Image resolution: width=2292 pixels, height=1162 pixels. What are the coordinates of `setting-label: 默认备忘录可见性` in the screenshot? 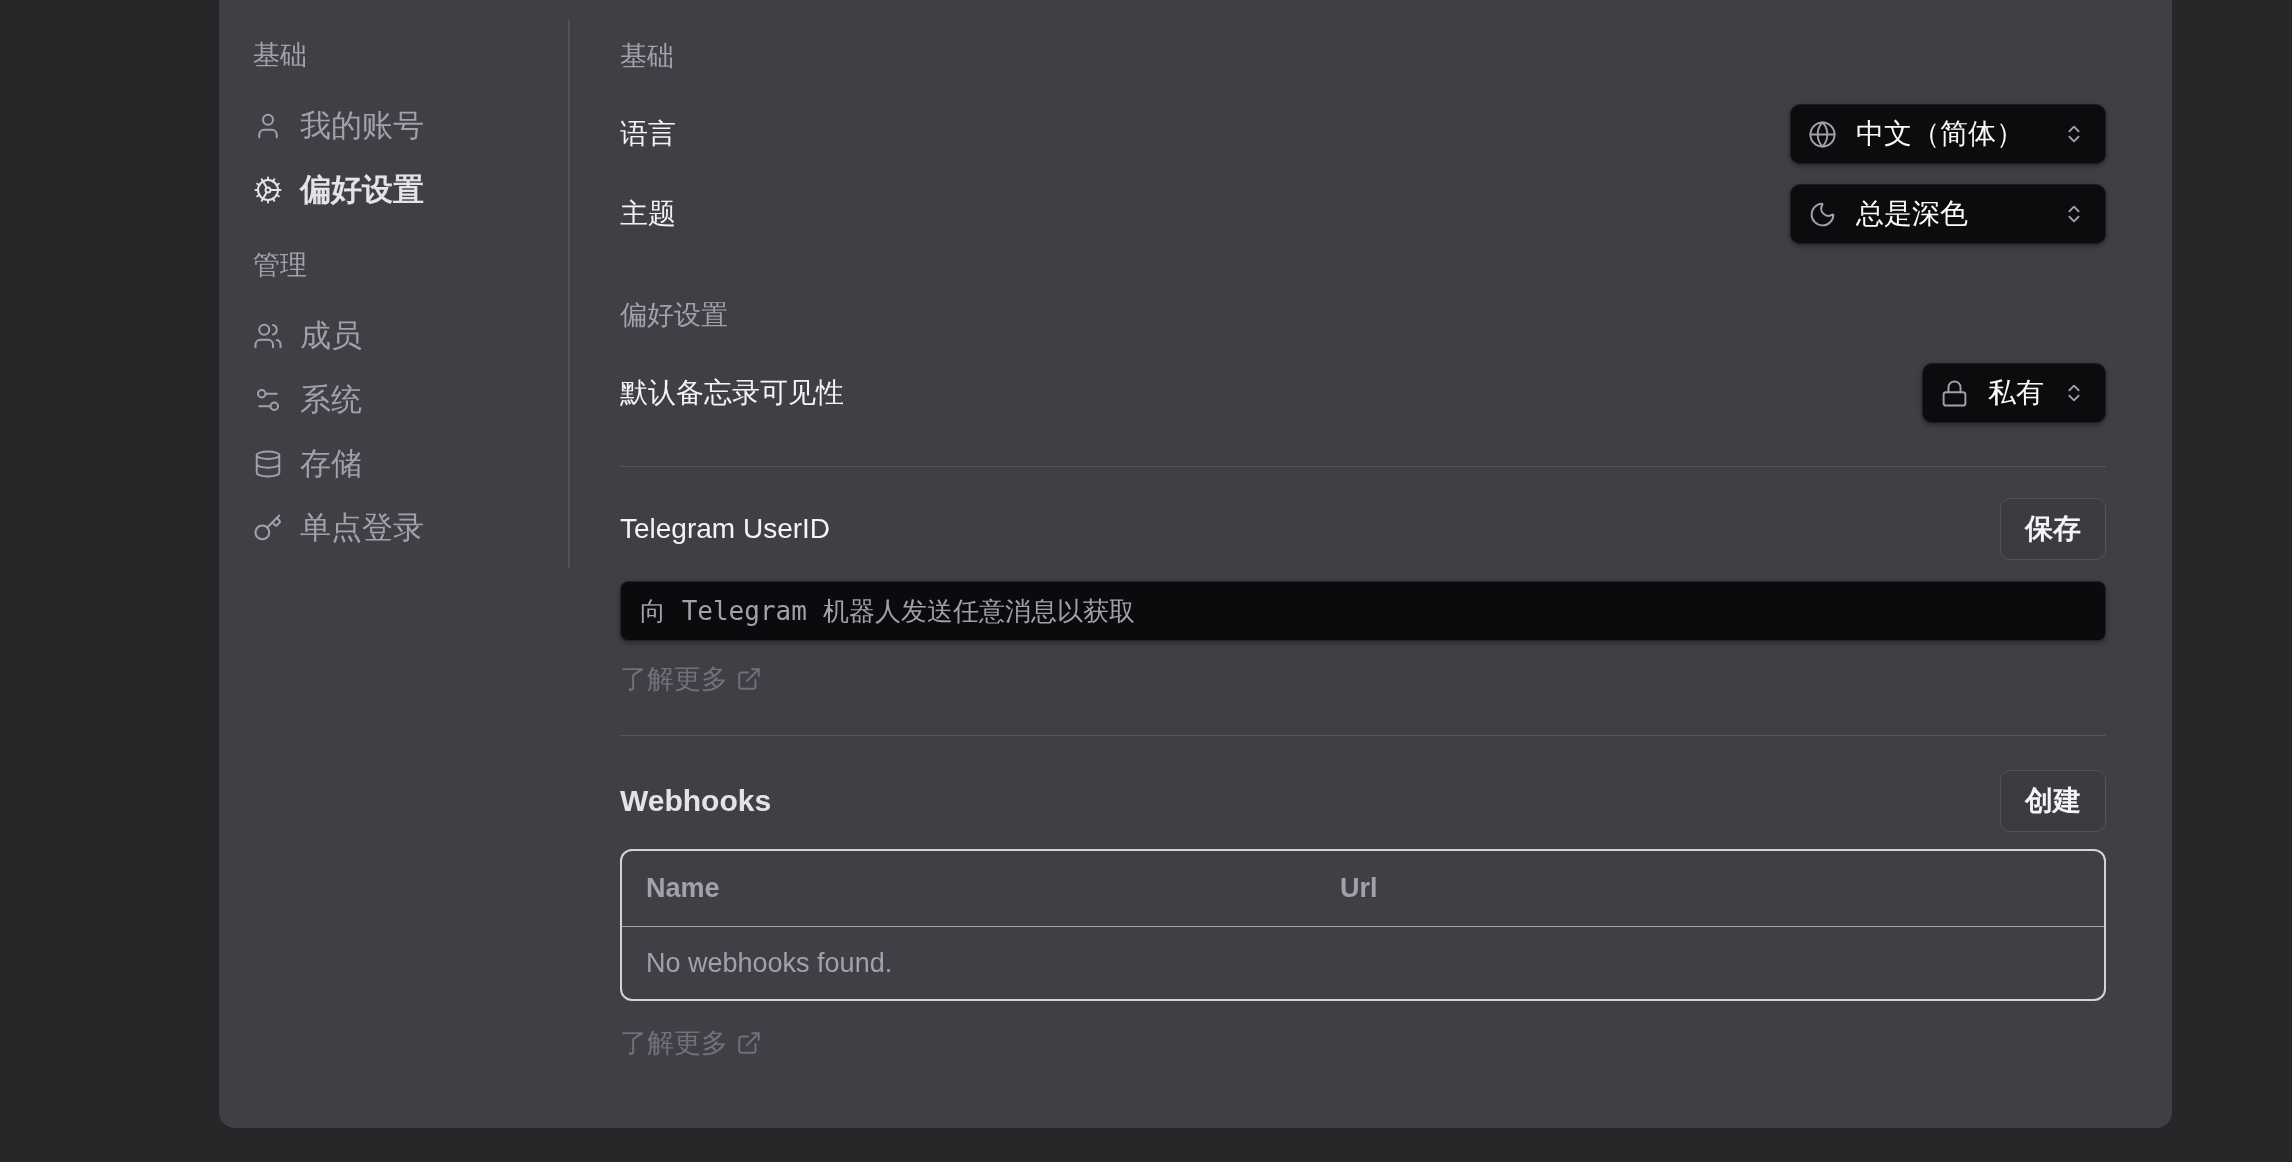 It's located at (732, 393).